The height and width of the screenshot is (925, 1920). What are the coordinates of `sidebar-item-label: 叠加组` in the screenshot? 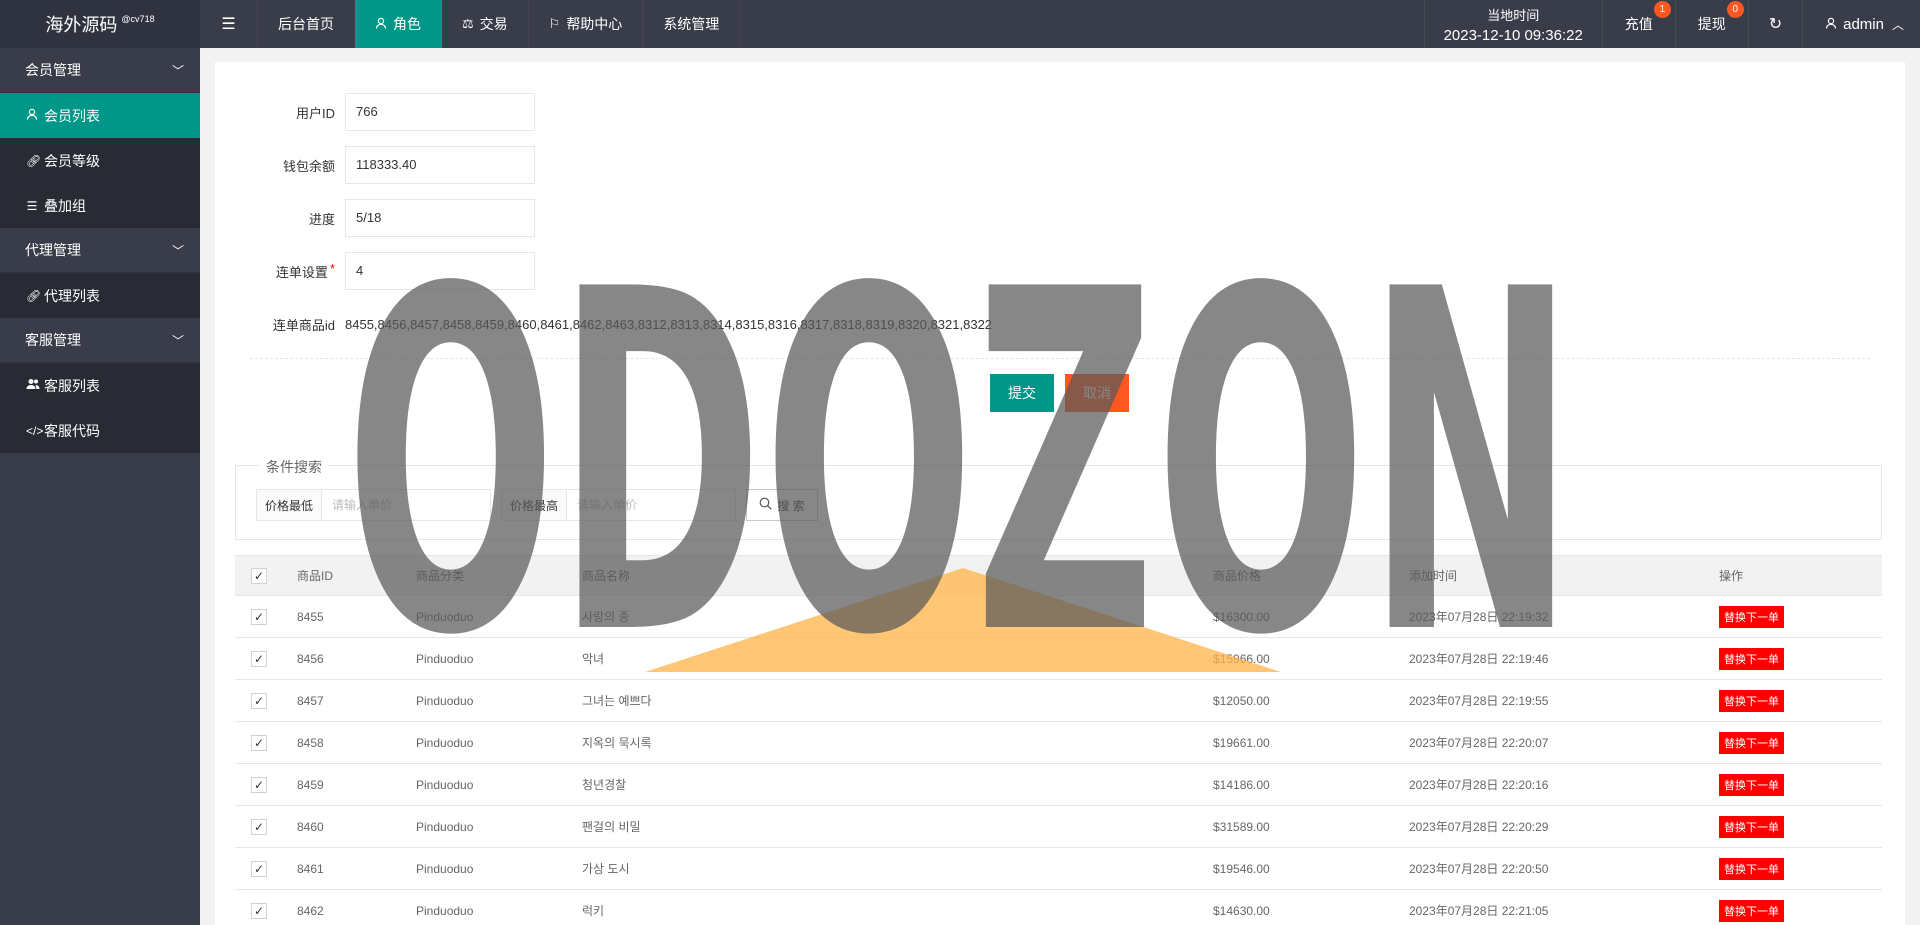 It's located at (65, 205).